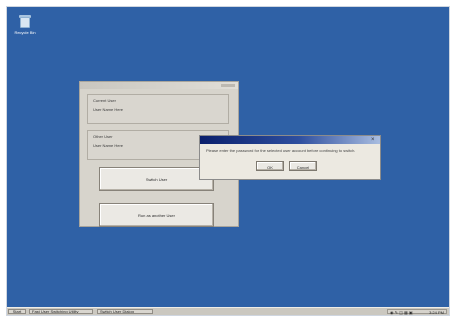  I want to click on system-tray: ◉ ✎ ◫ ▦ ▣ 3:24 PM, so click(417, 312).